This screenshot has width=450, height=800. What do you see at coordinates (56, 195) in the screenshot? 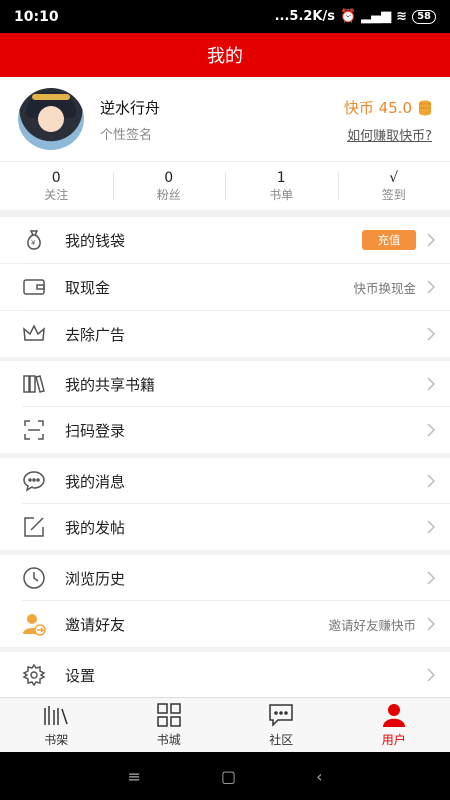
I see `stat-label: 关注` at bounding box center [56, 195].